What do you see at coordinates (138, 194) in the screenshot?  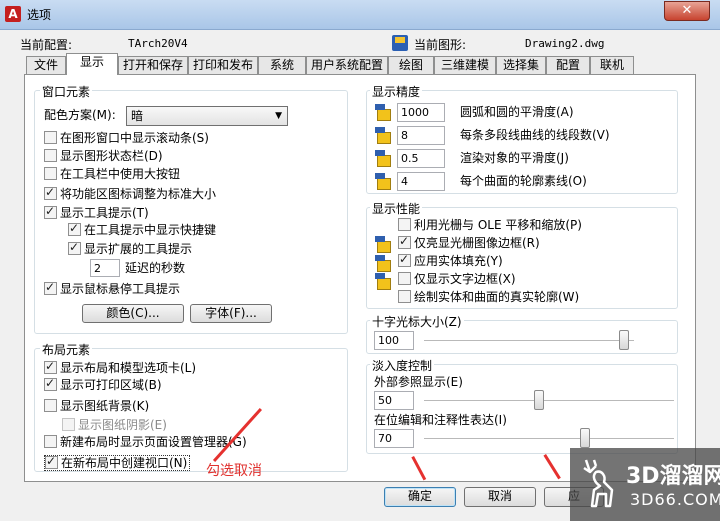 I see `ribbon-icons-label: 将功能区图标调整为标准大小` at bounding box center [138, 194].